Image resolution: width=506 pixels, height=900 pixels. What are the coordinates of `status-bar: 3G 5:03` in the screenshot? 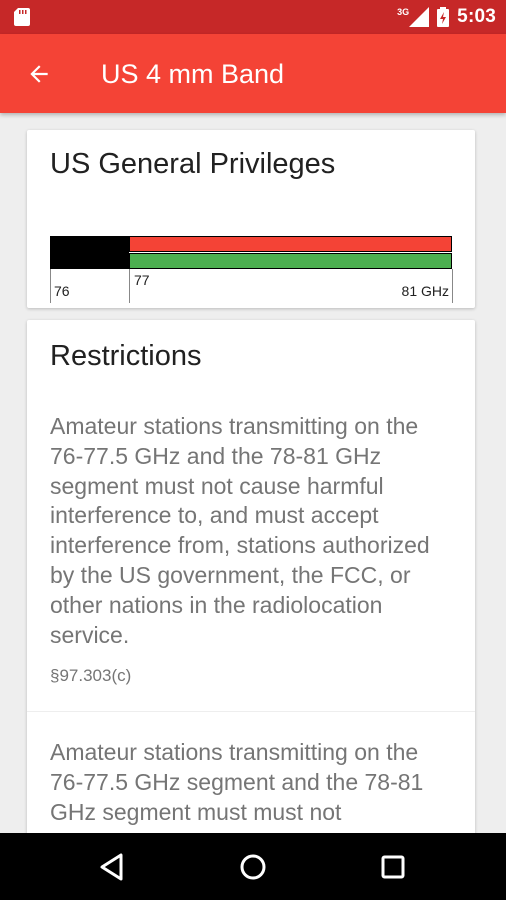 It's located at (253, 17).